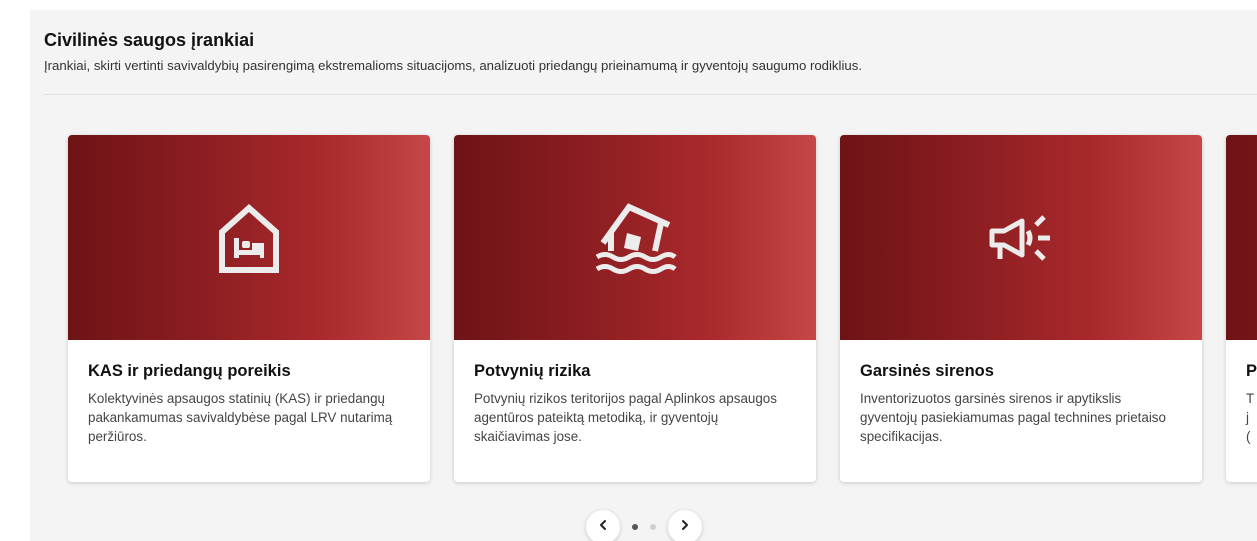 This screenshot has height=541, width=1257. I want to click on carousel-prev-button, so click(603, 525).